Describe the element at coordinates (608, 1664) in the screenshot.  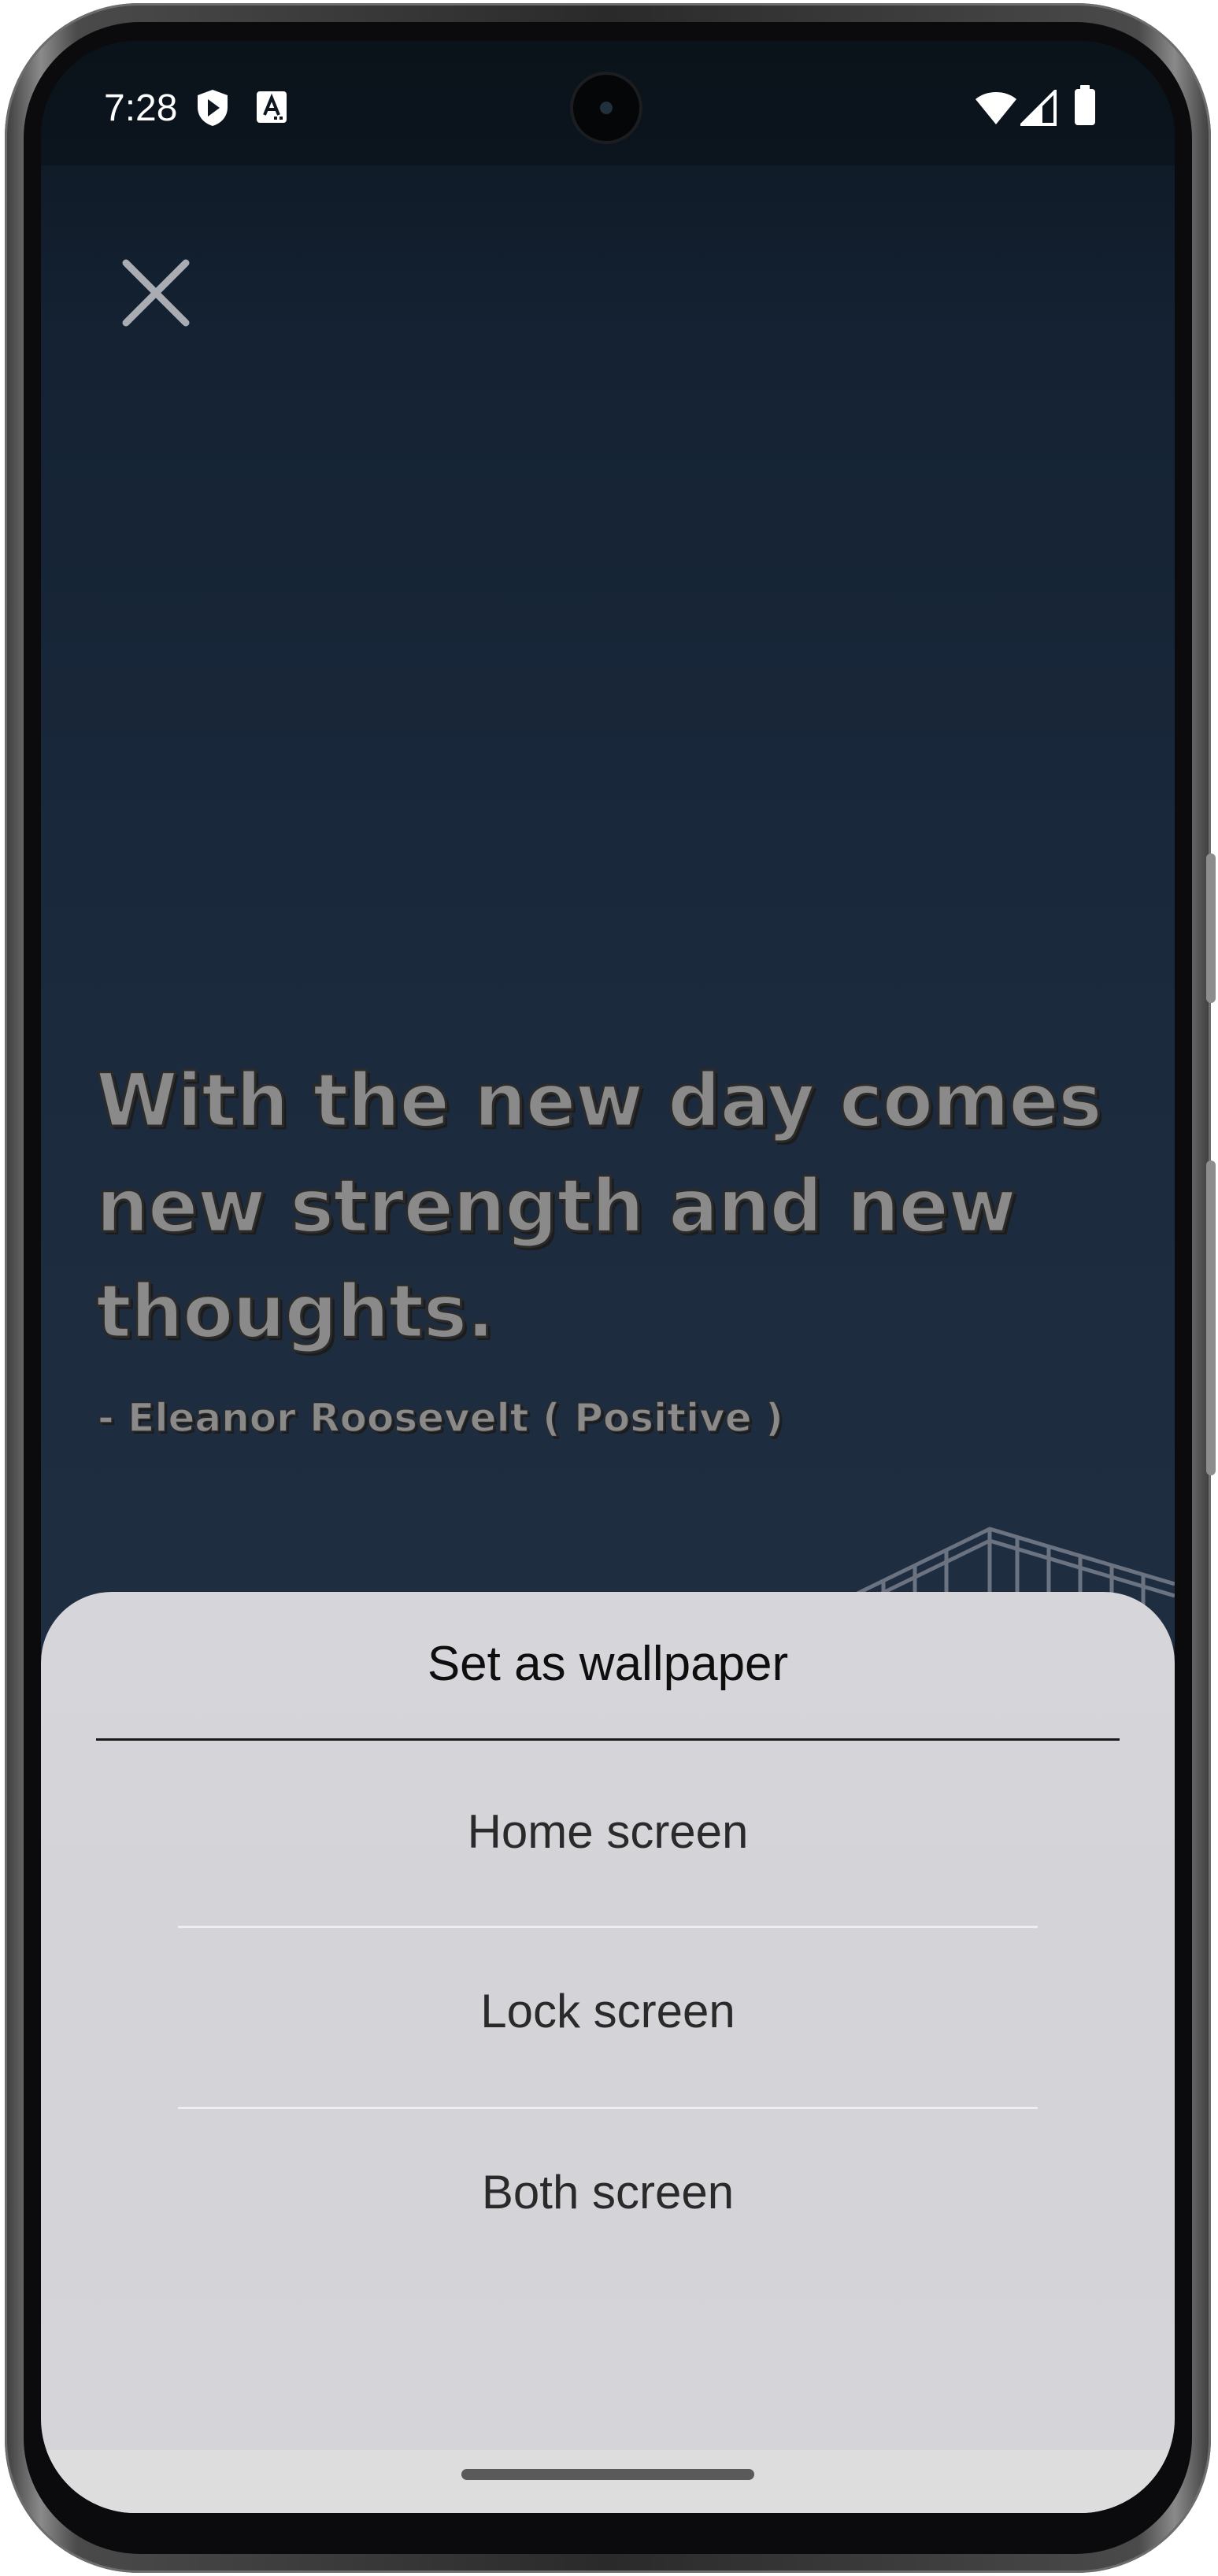
I see `sheet-title: Set as wallpaper` at that location.